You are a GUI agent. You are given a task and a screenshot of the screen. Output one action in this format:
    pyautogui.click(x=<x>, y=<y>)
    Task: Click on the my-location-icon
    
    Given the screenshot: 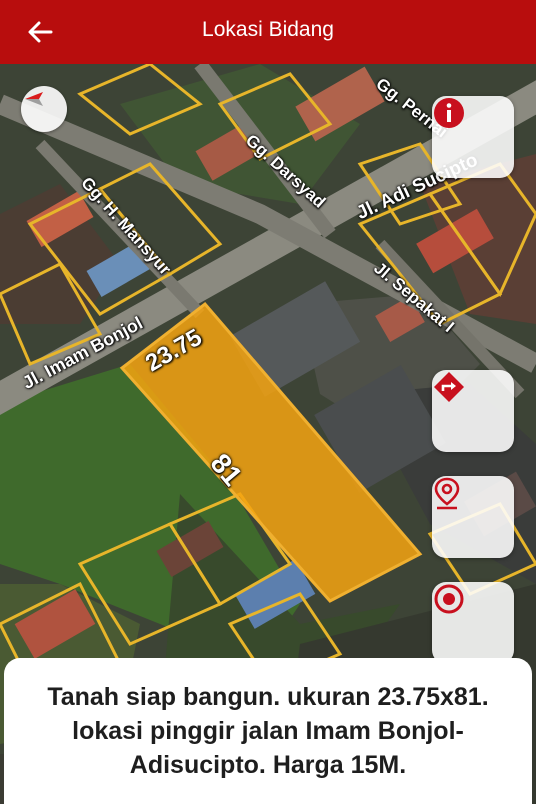 What is the action you would take?
    pyautogui.click(x=449, y=599)
    